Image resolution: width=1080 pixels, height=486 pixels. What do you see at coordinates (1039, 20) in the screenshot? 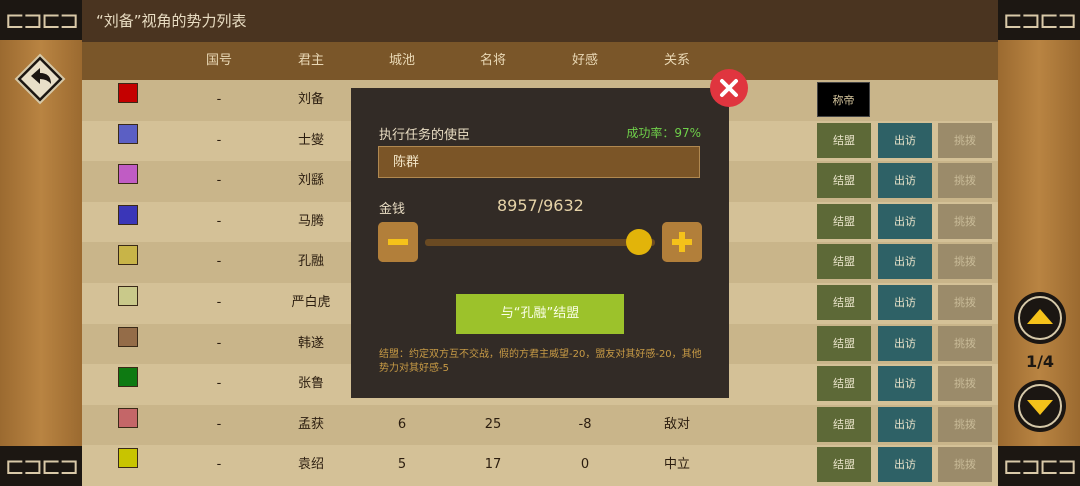
I see `greek-pattern-top-right: ⊏⊐⊏⊐` at bounding box center [1039, 20].